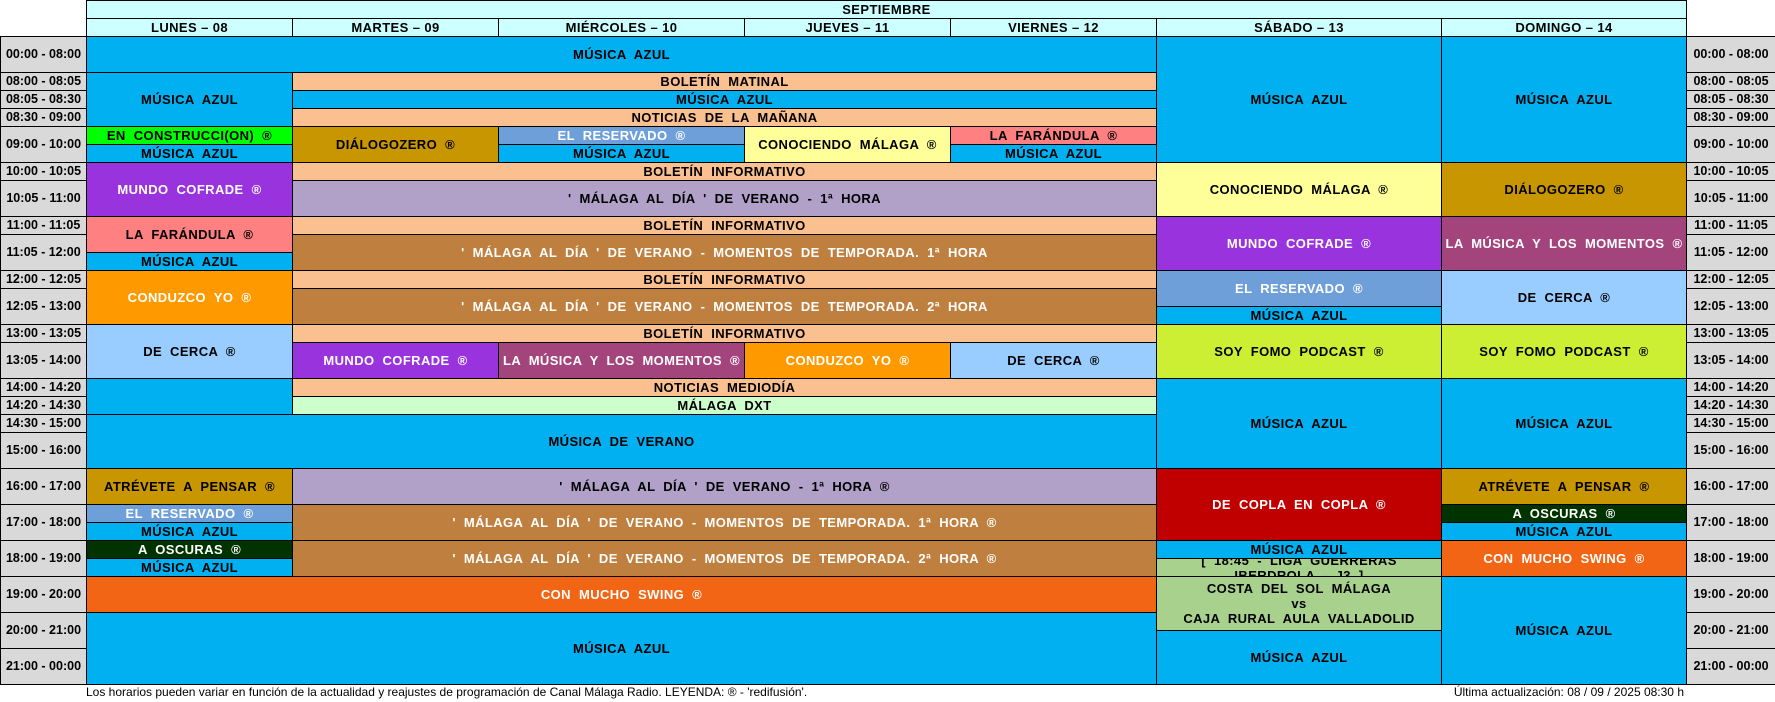 The image size is (1775, 702). I want to click on time-label-right: 14:30 - 15:00, so click(1730, 423).